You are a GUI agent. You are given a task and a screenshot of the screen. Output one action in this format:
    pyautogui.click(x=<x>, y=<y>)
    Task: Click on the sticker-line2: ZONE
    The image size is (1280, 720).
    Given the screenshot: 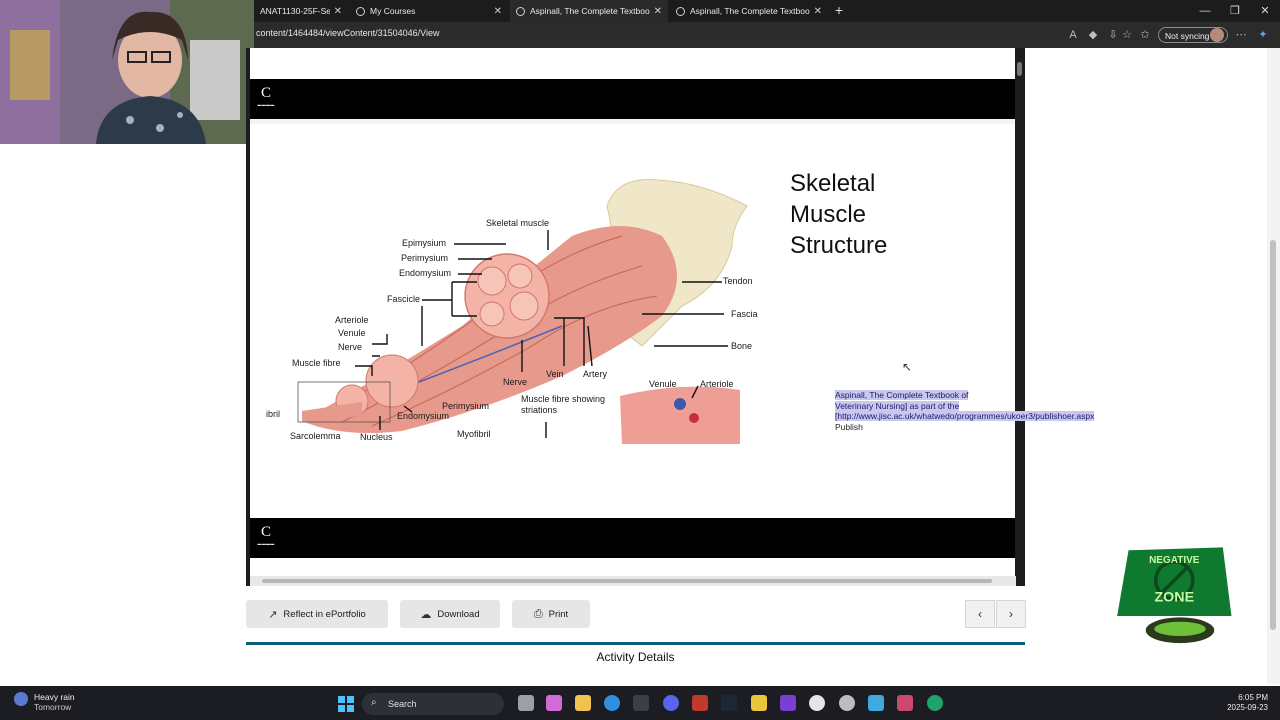 What is the action you would take?
    pyautogui.click(x=1174, y=598)
    